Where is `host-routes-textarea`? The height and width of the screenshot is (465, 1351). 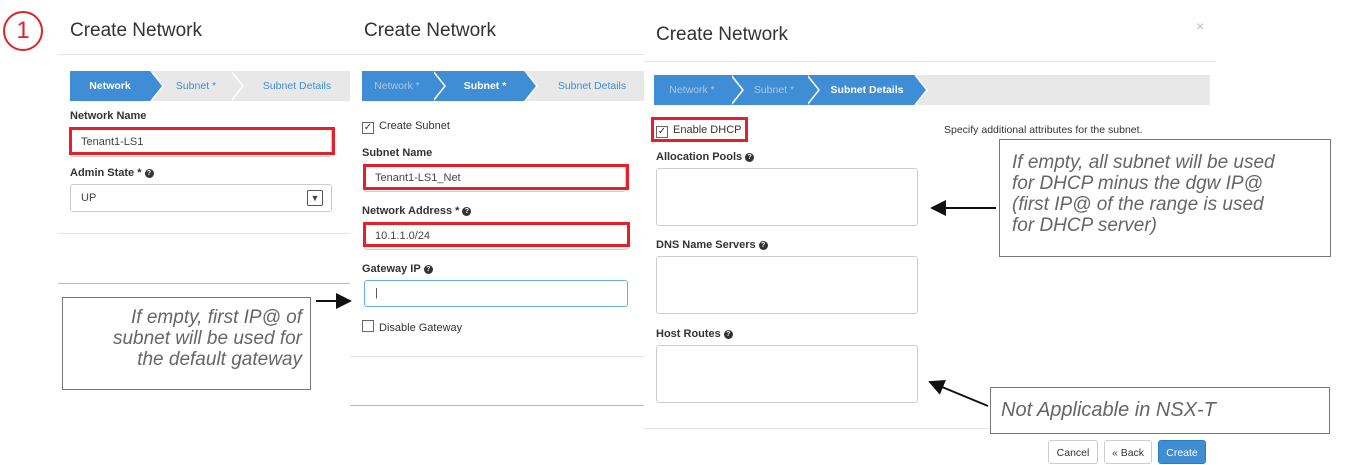 host-routes-textarea is located at coordinates (787, 374).